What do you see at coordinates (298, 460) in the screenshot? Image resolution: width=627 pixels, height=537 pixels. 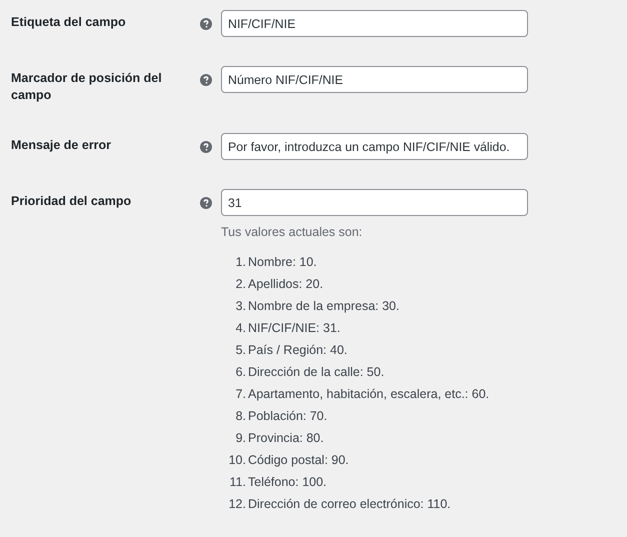 I see `list-item-text: Código postal: 90.` at bounding box center [298, 460].